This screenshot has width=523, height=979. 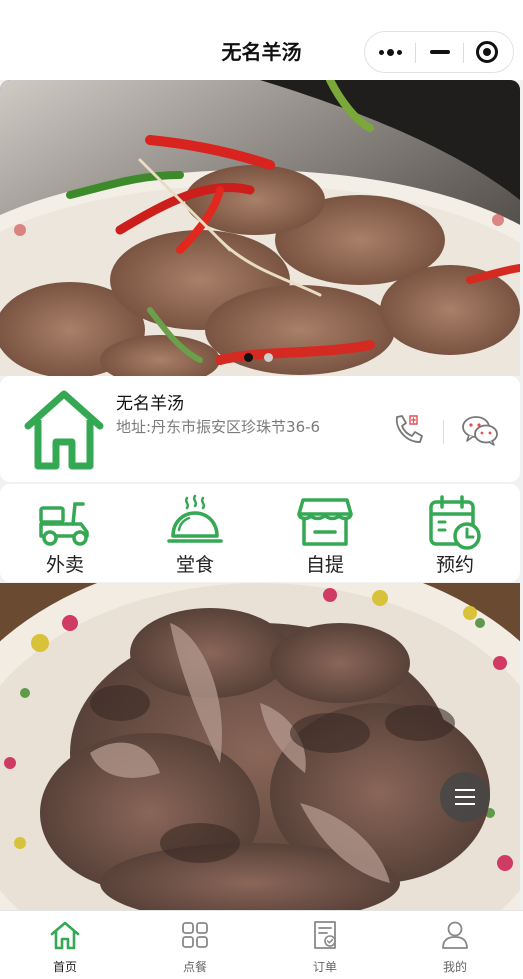 What do you see at coordinates (455, 935) in the screenshot?
I see `user-icon` at bounding box center [455, 935].